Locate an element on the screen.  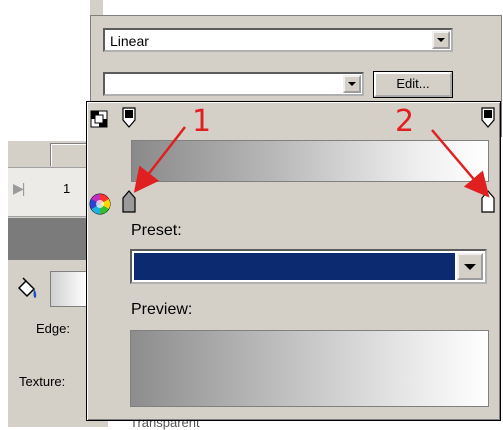
annotation-number-2: 2 is located at coordinates (405, 121).